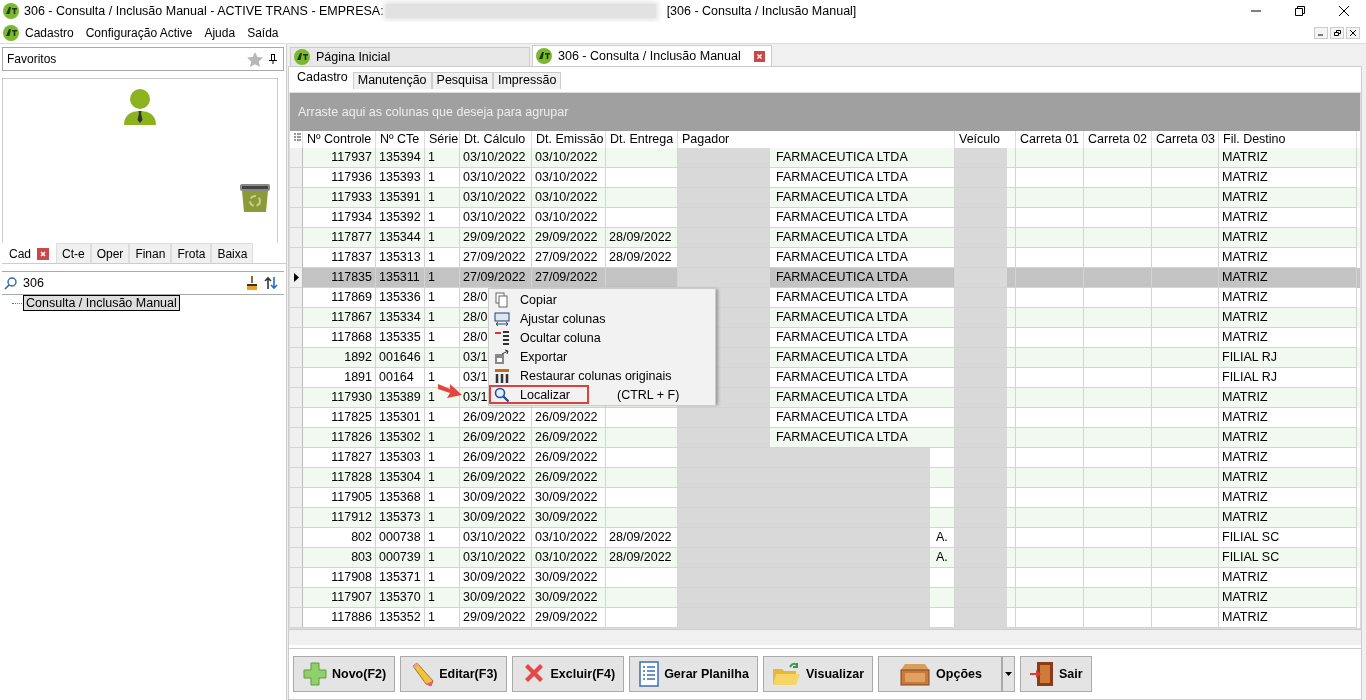  I want to click on toolbar-button: Novo(F2), so click(344, 674).